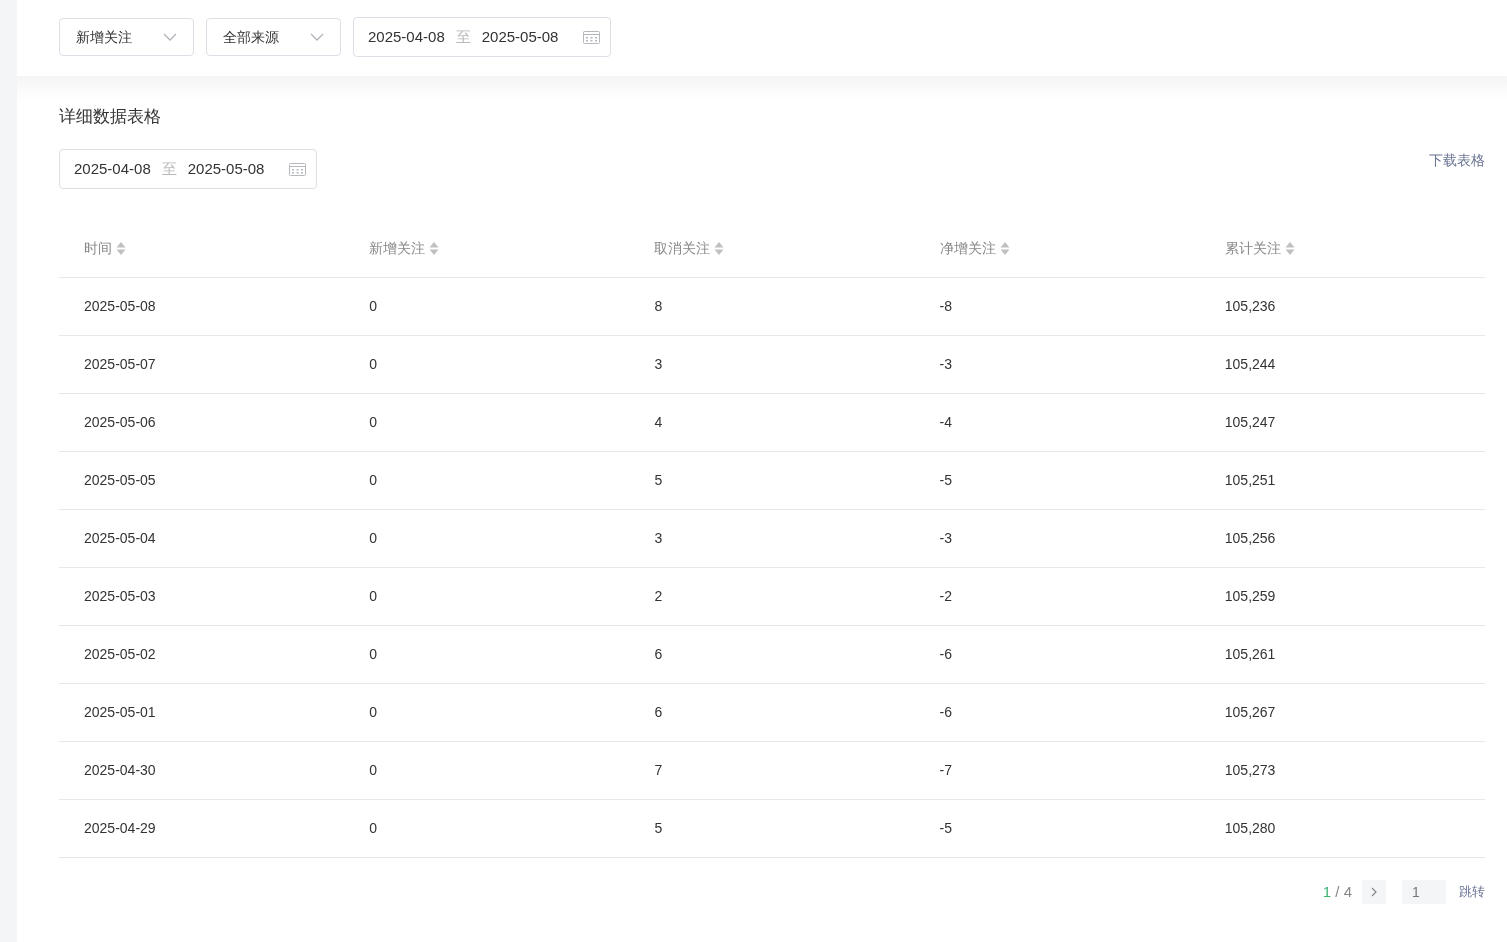  I want to click on next-page-button, so click(1374, 892).